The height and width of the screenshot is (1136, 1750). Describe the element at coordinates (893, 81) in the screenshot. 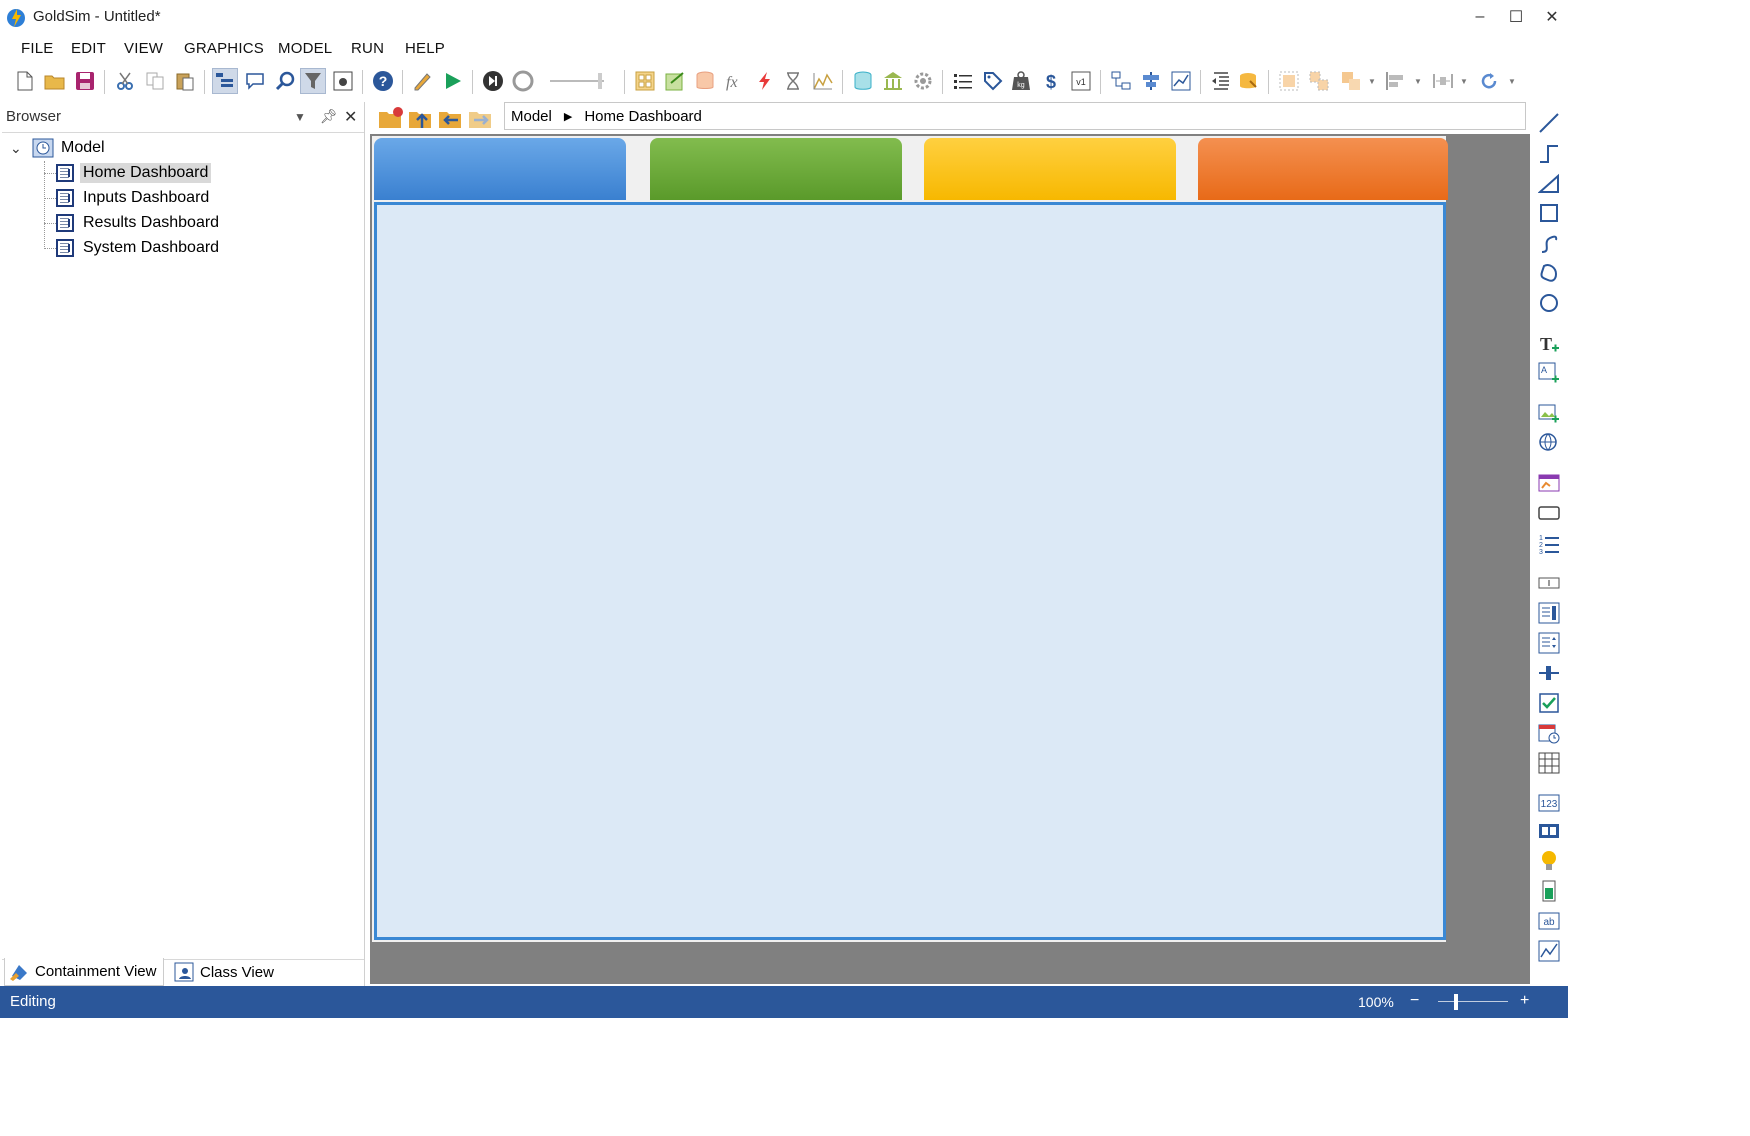

I see `library-icon` at that location.